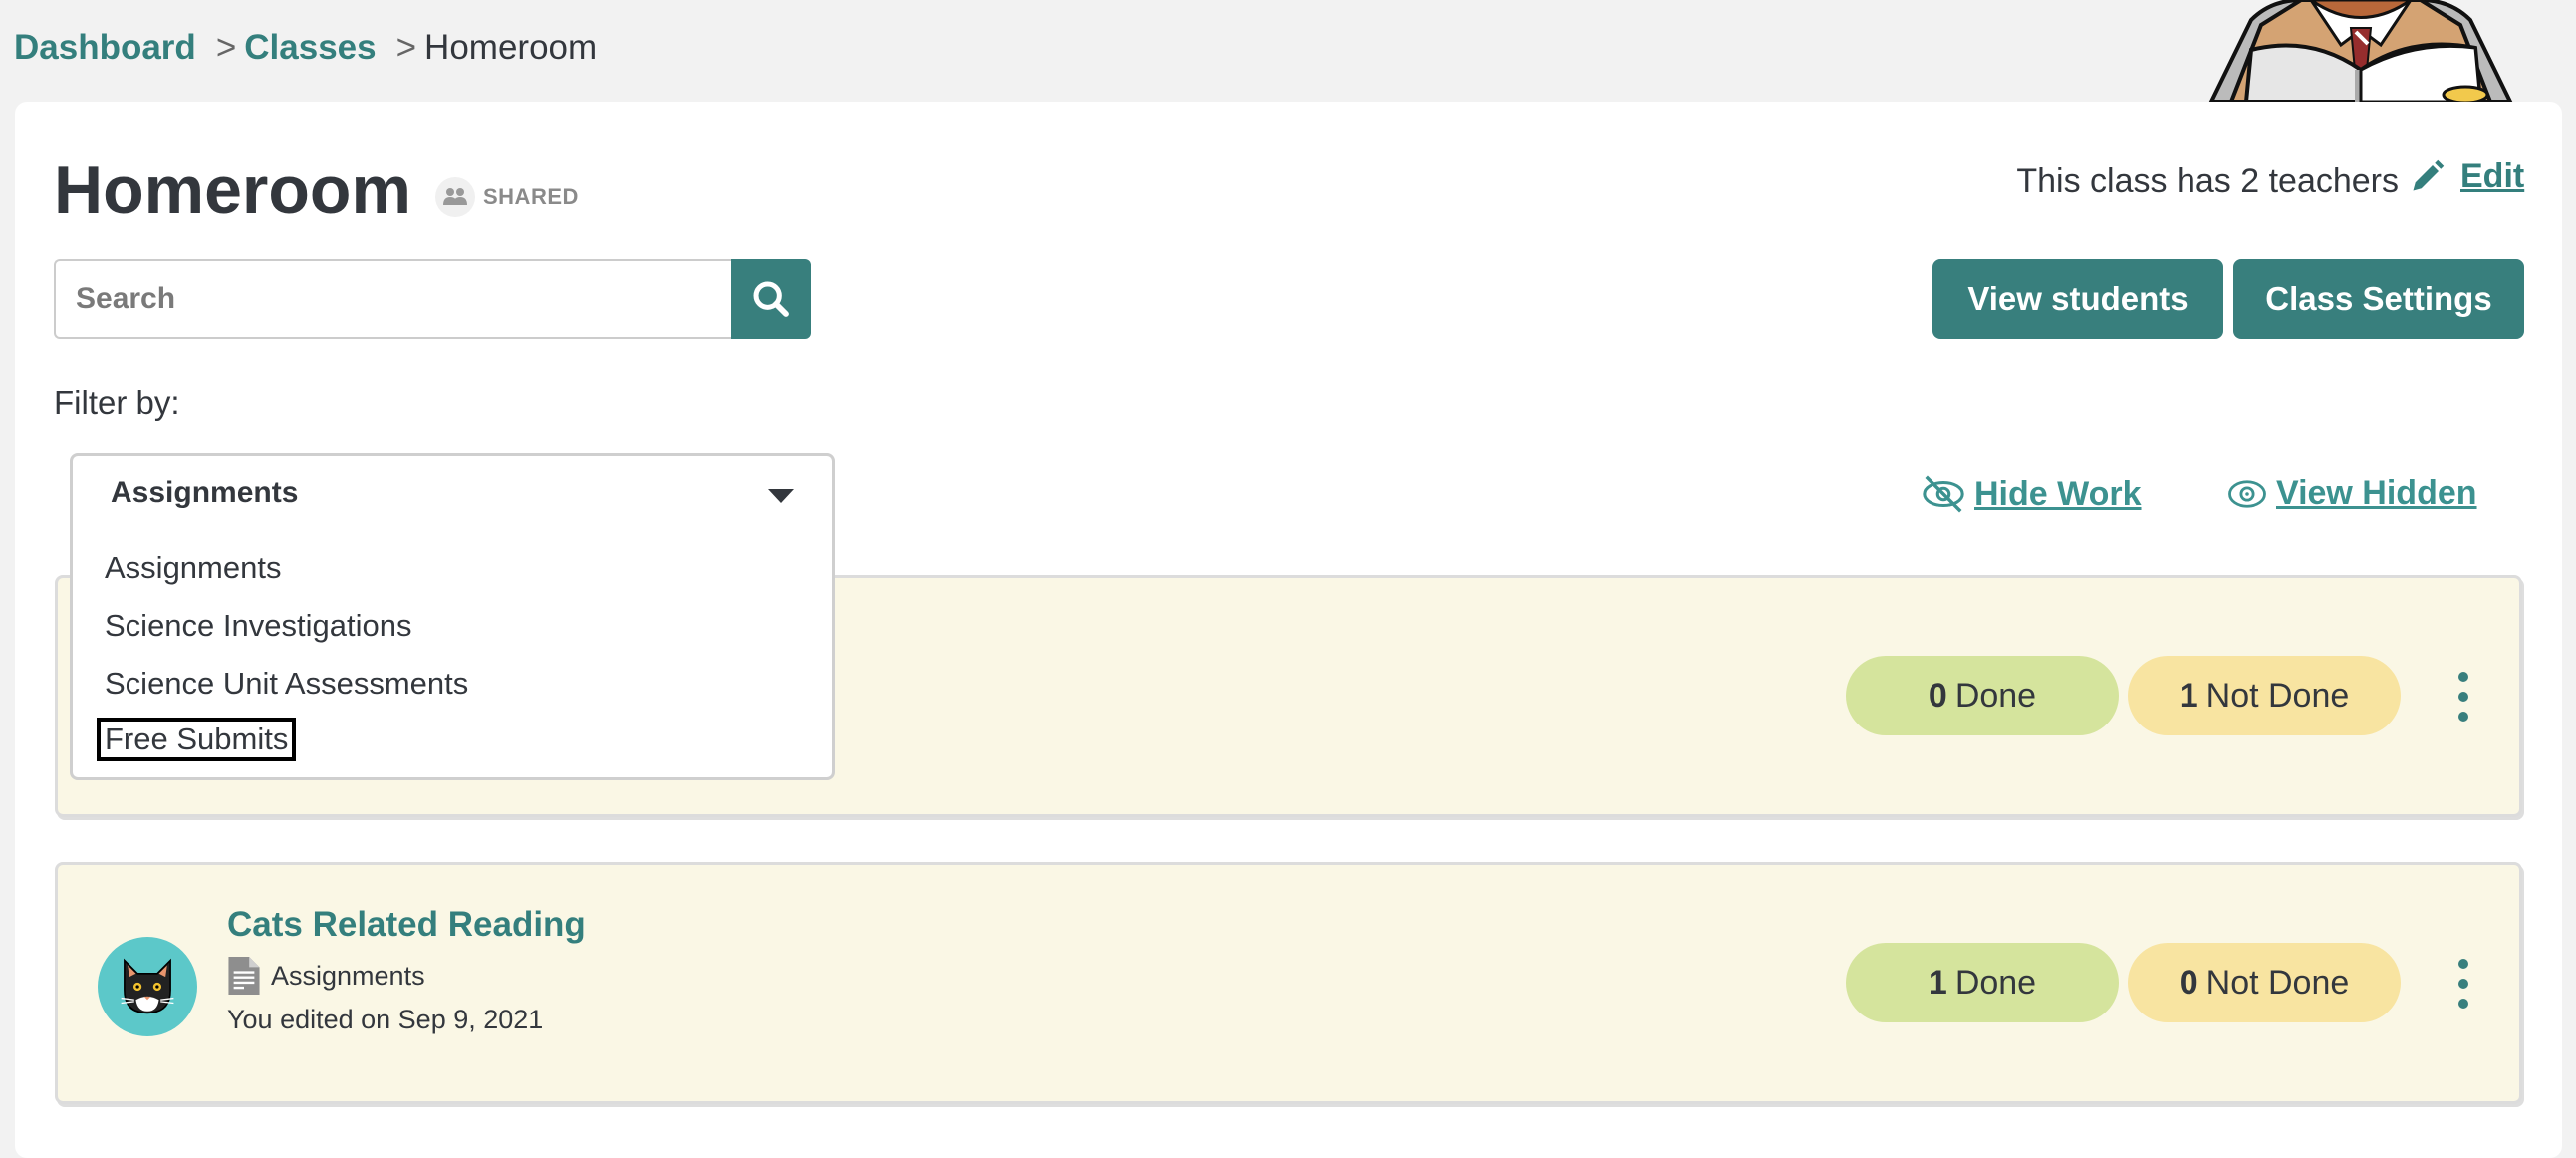  Describe the element at coordinates (2378, 299) in the screenshot. I see `class-settings-button: Class Settings` at that location.